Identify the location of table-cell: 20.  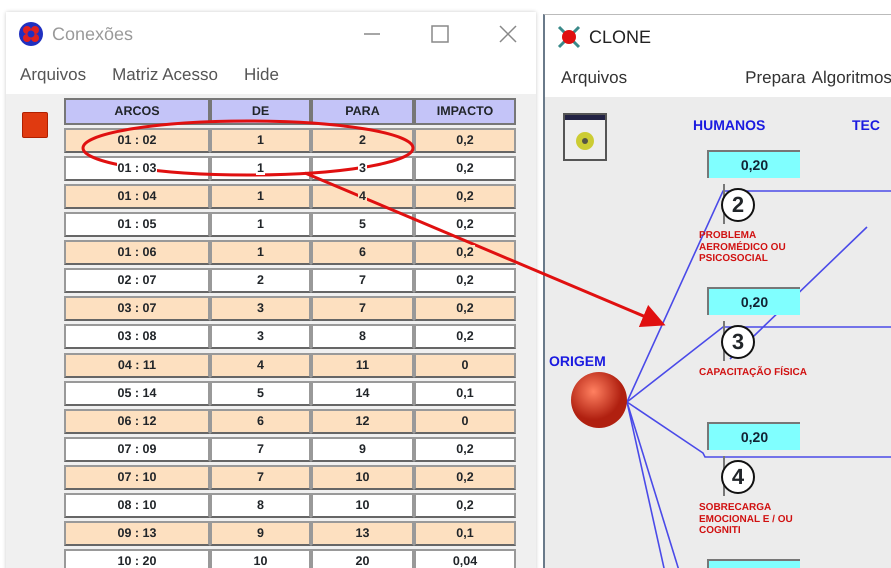
(362, 558).